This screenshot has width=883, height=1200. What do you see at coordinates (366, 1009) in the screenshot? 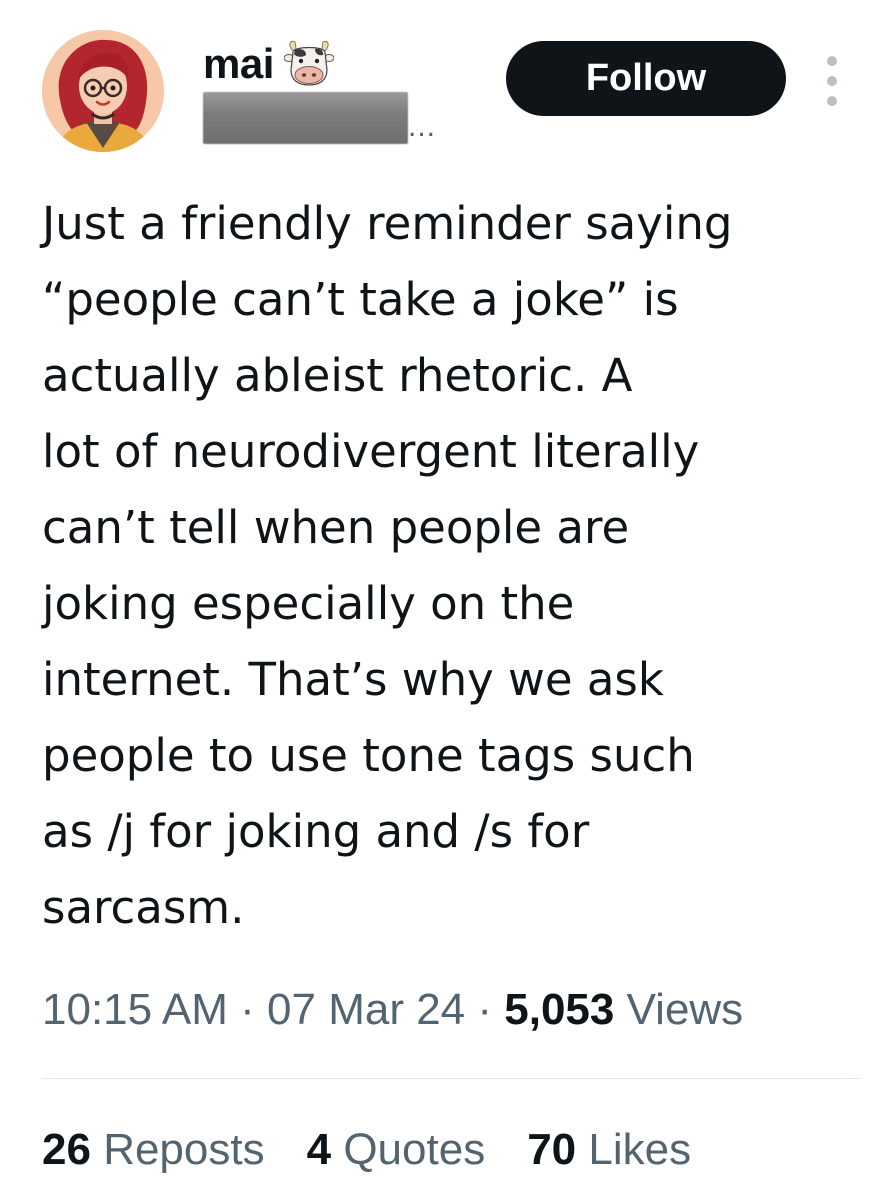
I see `tweet-date: 07 Mar 24` at bounding box center [366, 1009].